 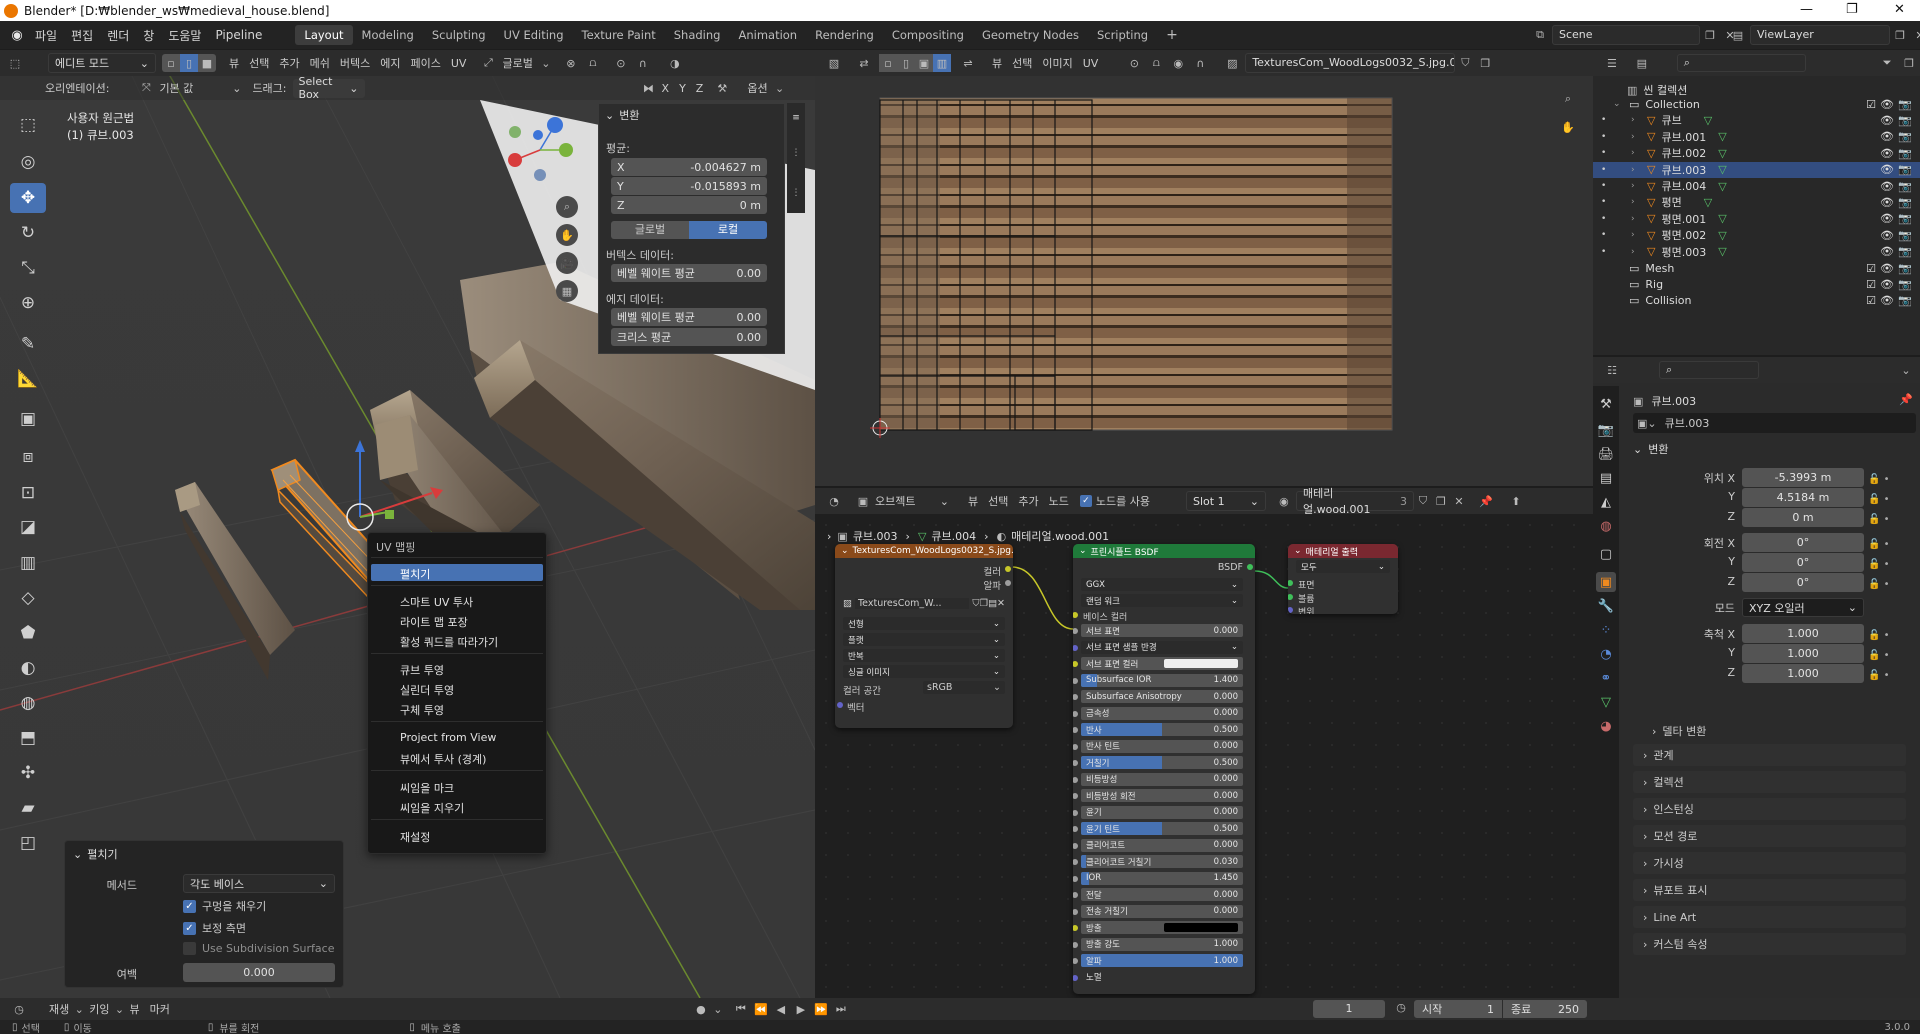 I want to click on data-tab-icon: ▽, so click(x=1606, y=702).